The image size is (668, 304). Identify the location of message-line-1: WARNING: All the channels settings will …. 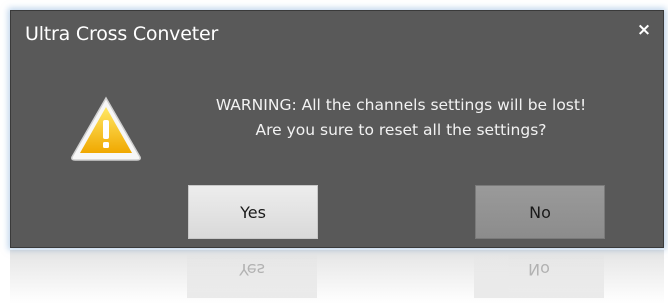
(401, 105).